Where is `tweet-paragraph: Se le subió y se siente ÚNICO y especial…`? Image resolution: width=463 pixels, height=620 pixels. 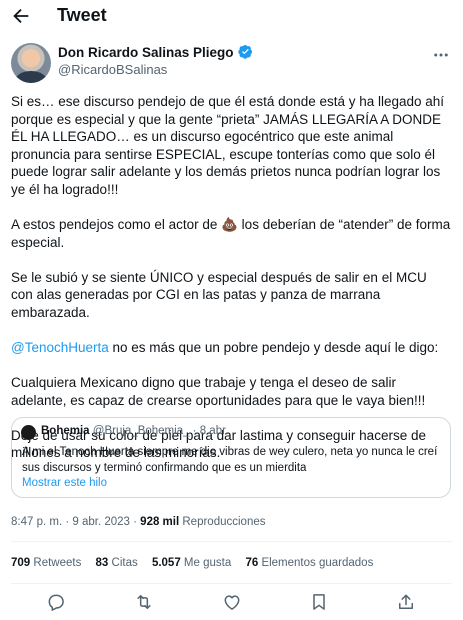 tweet-paragraph: Se le subió y se siente ÚNICO y especial… is located at coordinates (219, 294).